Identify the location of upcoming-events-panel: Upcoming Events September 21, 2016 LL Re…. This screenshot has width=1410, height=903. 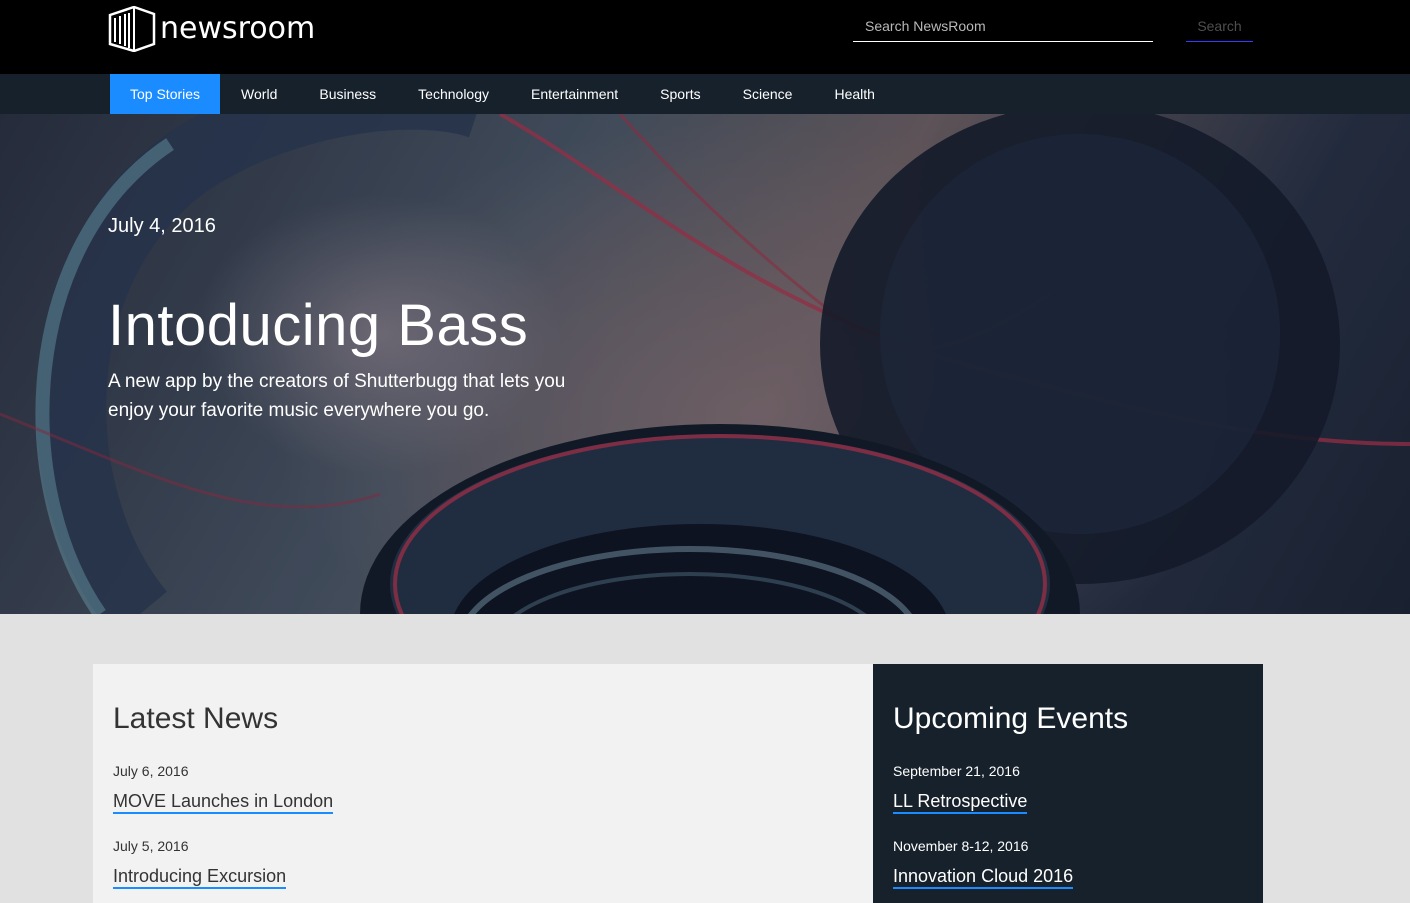
(1068, 783).